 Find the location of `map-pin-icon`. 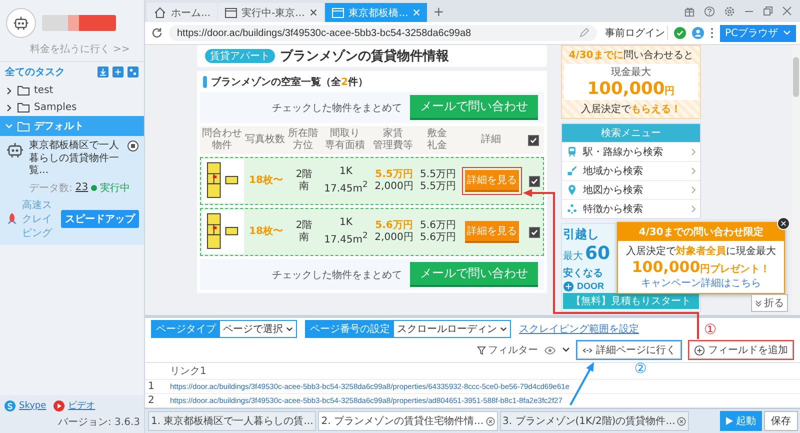

map-pin-icon is located at coordinates (572, 190).